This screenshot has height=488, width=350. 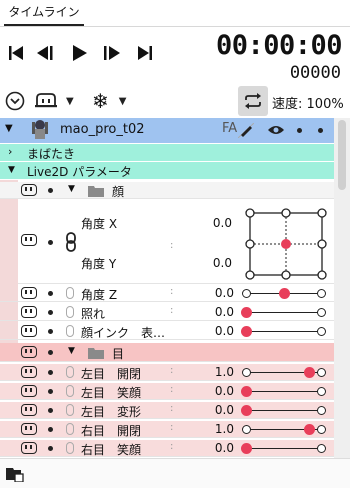 I want to click on group-live2d-params: ▼ Live2D パラメータ, so click(x=167, y=170).